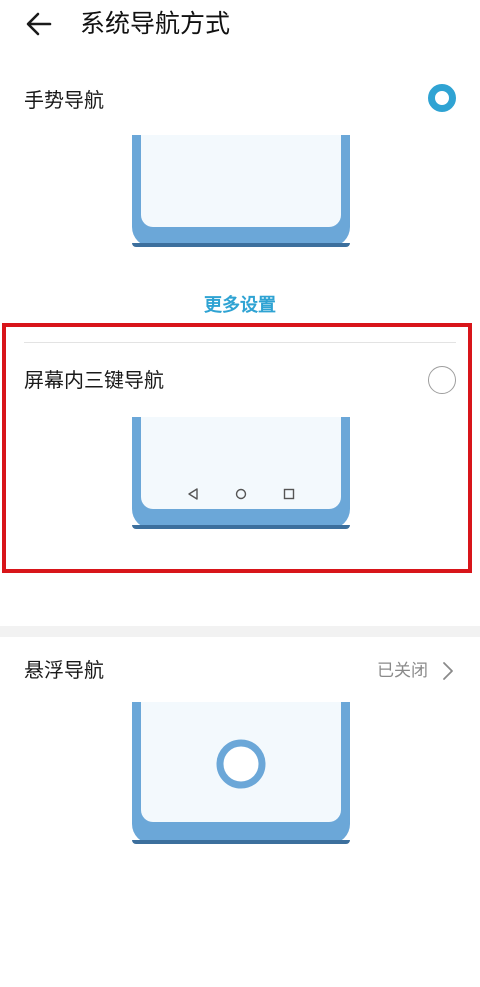  What do you see at coordinates (240, 306) in the screenshot?
I see `more-settings-link: 更多设置` at bounding box center [240, 306].